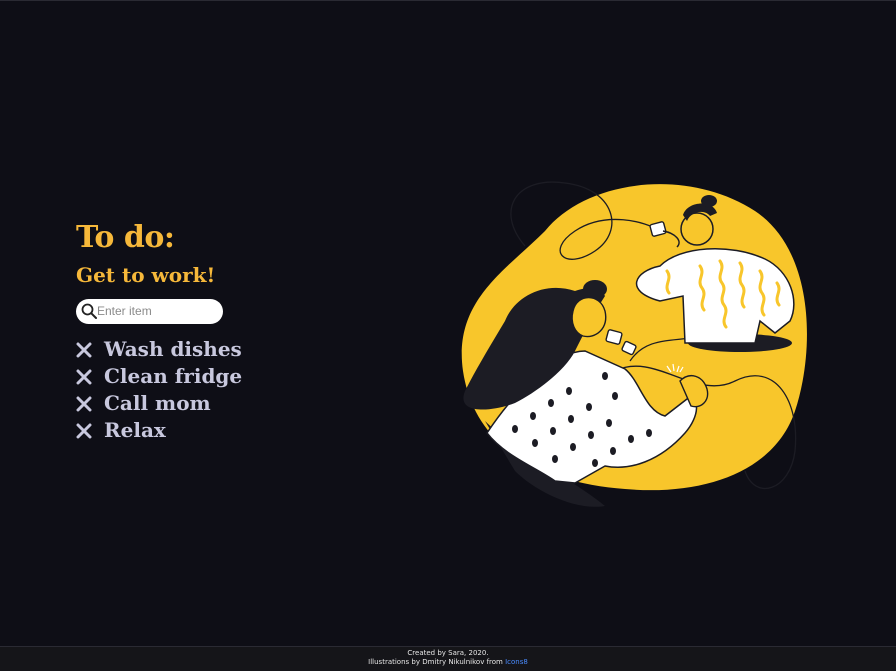 This screenshot has height=671, width=896. What do you see at coordinates (156, 311) in the screenshot?
I see `item-input` at bounding box center [156, 311].